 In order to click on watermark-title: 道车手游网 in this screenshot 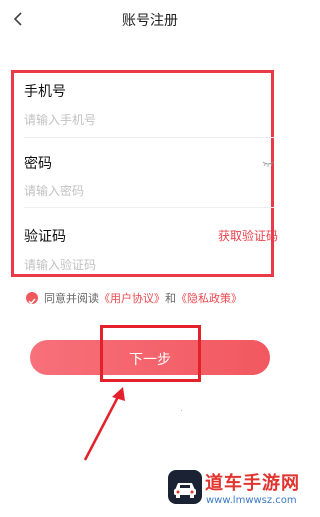, I will do `click(252, 483)`.